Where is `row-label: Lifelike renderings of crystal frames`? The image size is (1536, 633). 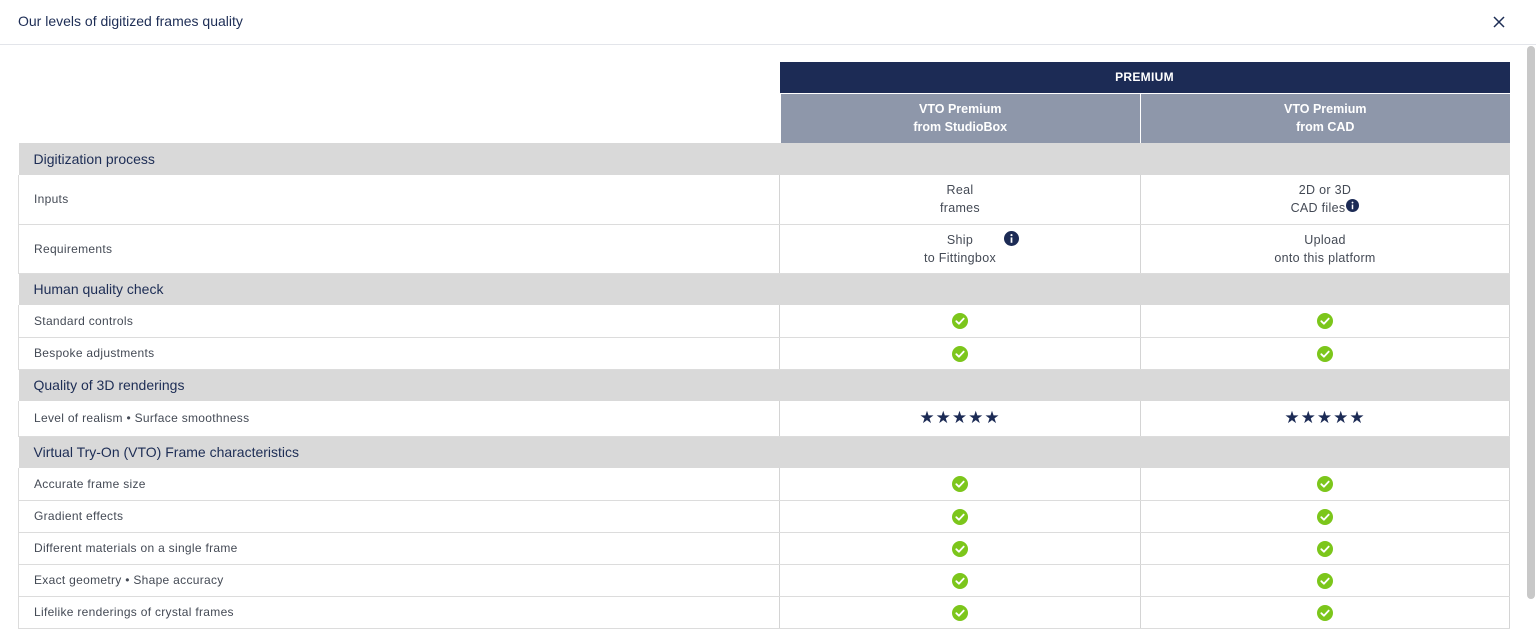 row-label: Lifelike renderings of crystal frames is located at coordinates (399, 612).